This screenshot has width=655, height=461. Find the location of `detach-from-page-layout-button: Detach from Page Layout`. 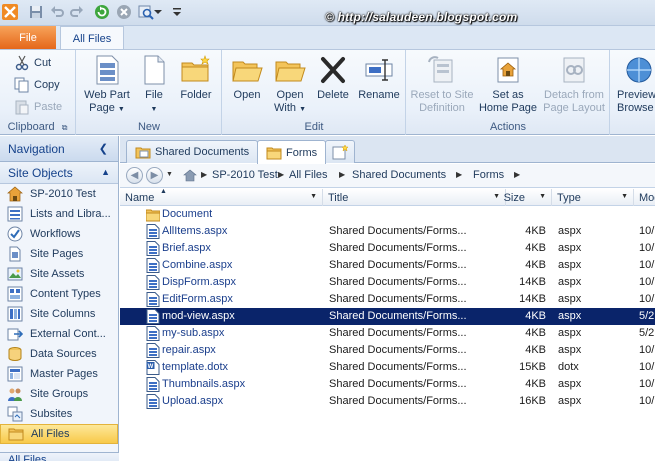

detach-from-page-layout-button: Detach from Page Layout is located at coordinates (574, 85).